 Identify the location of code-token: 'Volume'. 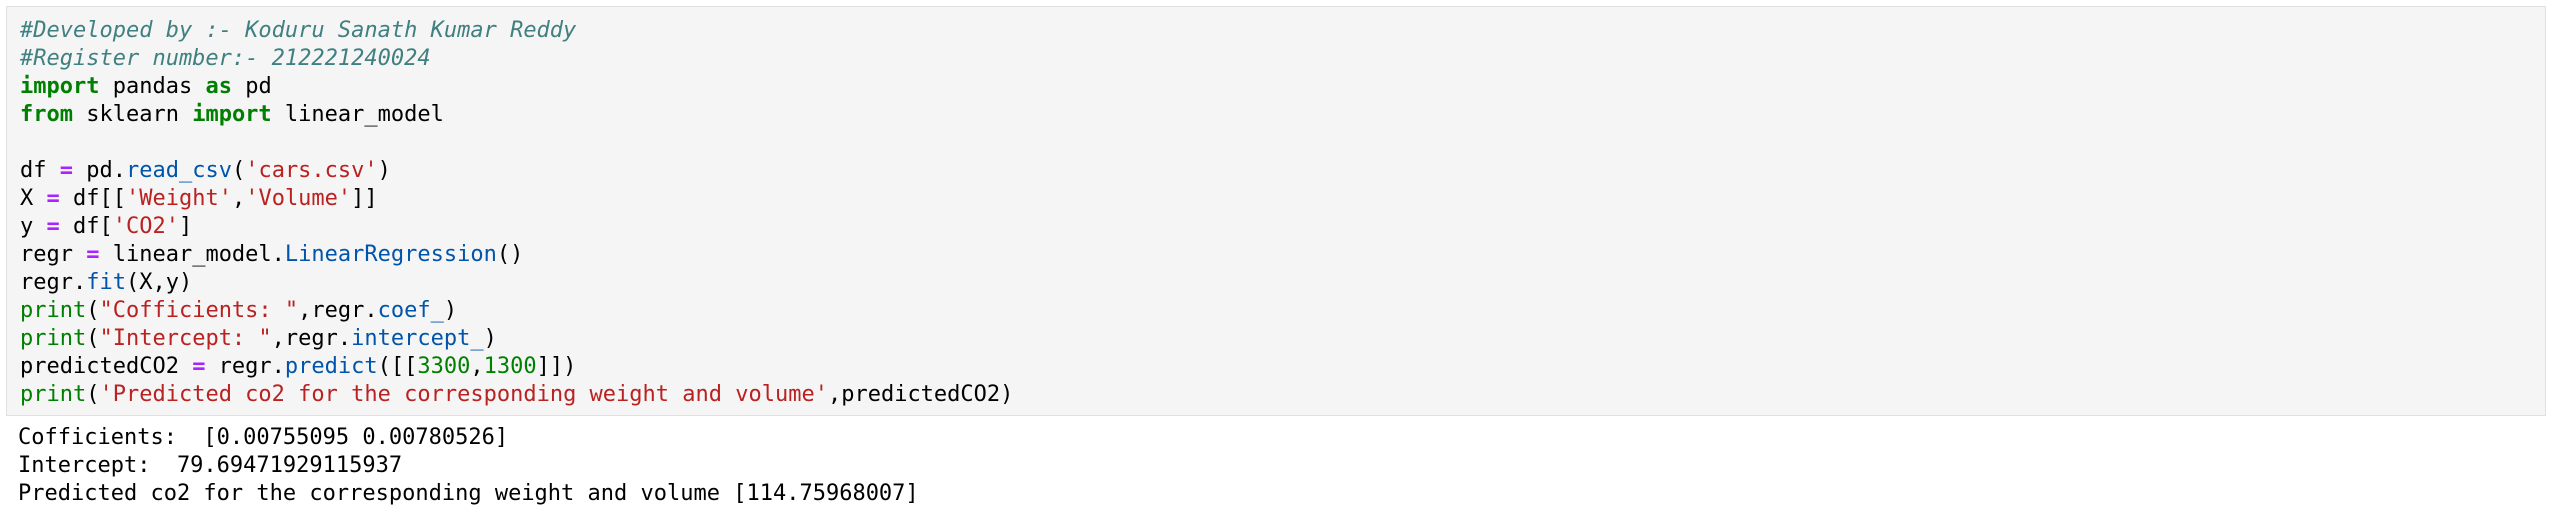
(298, 198).